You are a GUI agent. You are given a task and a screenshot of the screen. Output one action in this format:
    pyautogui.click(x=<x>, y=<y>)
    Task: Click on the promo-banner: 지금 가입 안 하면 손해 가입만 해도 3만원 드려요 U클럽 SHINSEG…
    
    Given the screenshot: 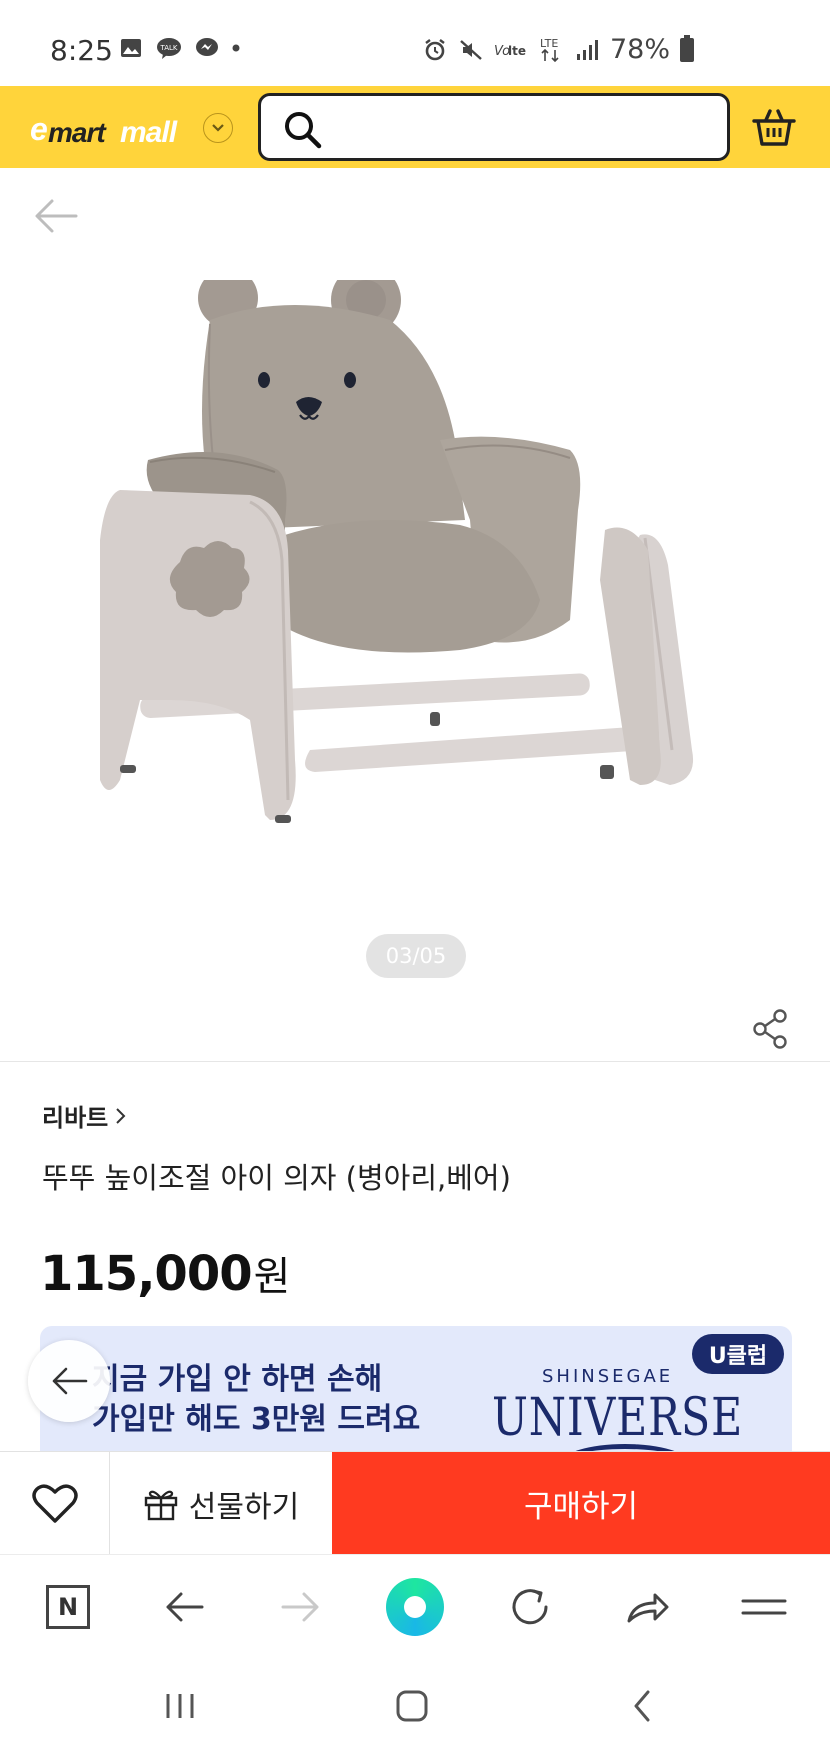 What is the action you would take?
    pyautogui.click(x=416, y=1388)
    